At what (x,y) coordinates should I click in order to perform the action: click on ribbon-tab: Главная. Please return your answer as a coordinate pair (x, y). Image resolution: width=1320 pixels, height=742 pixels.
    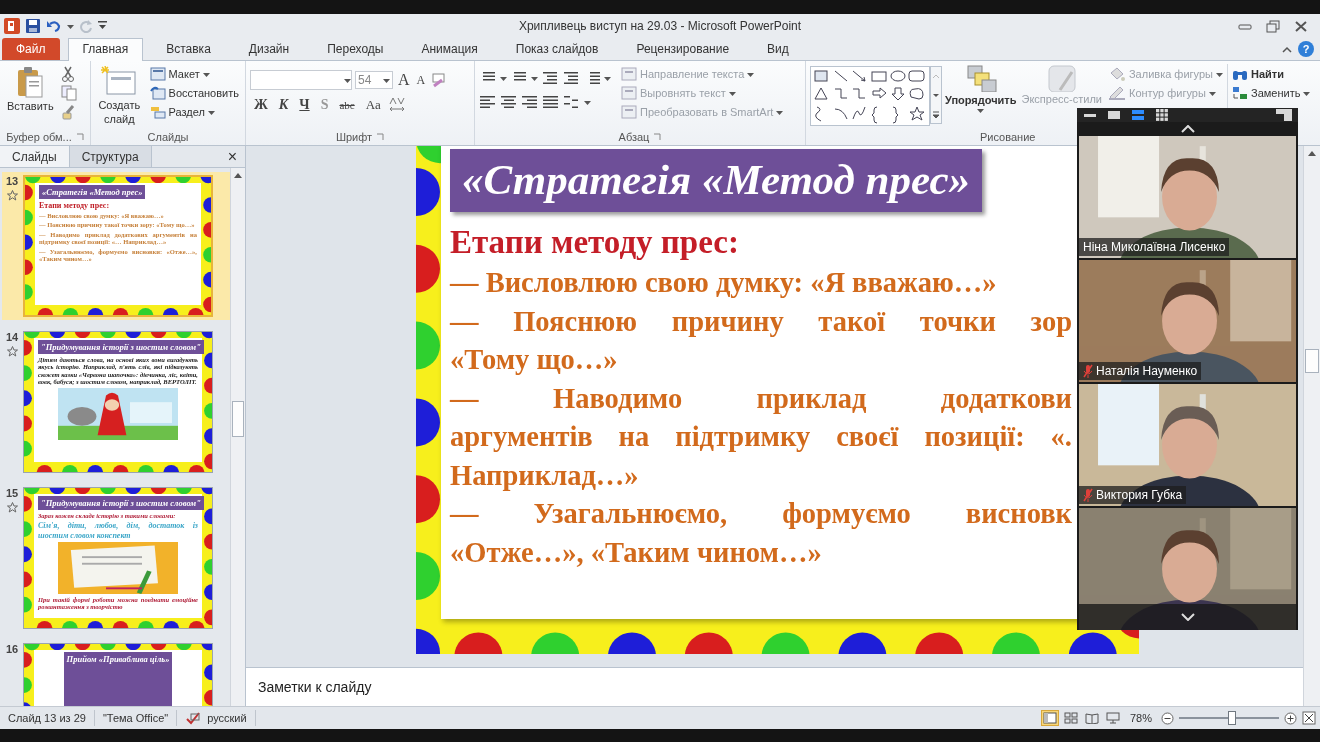
    Looking at the image, I should click on (105, 49).